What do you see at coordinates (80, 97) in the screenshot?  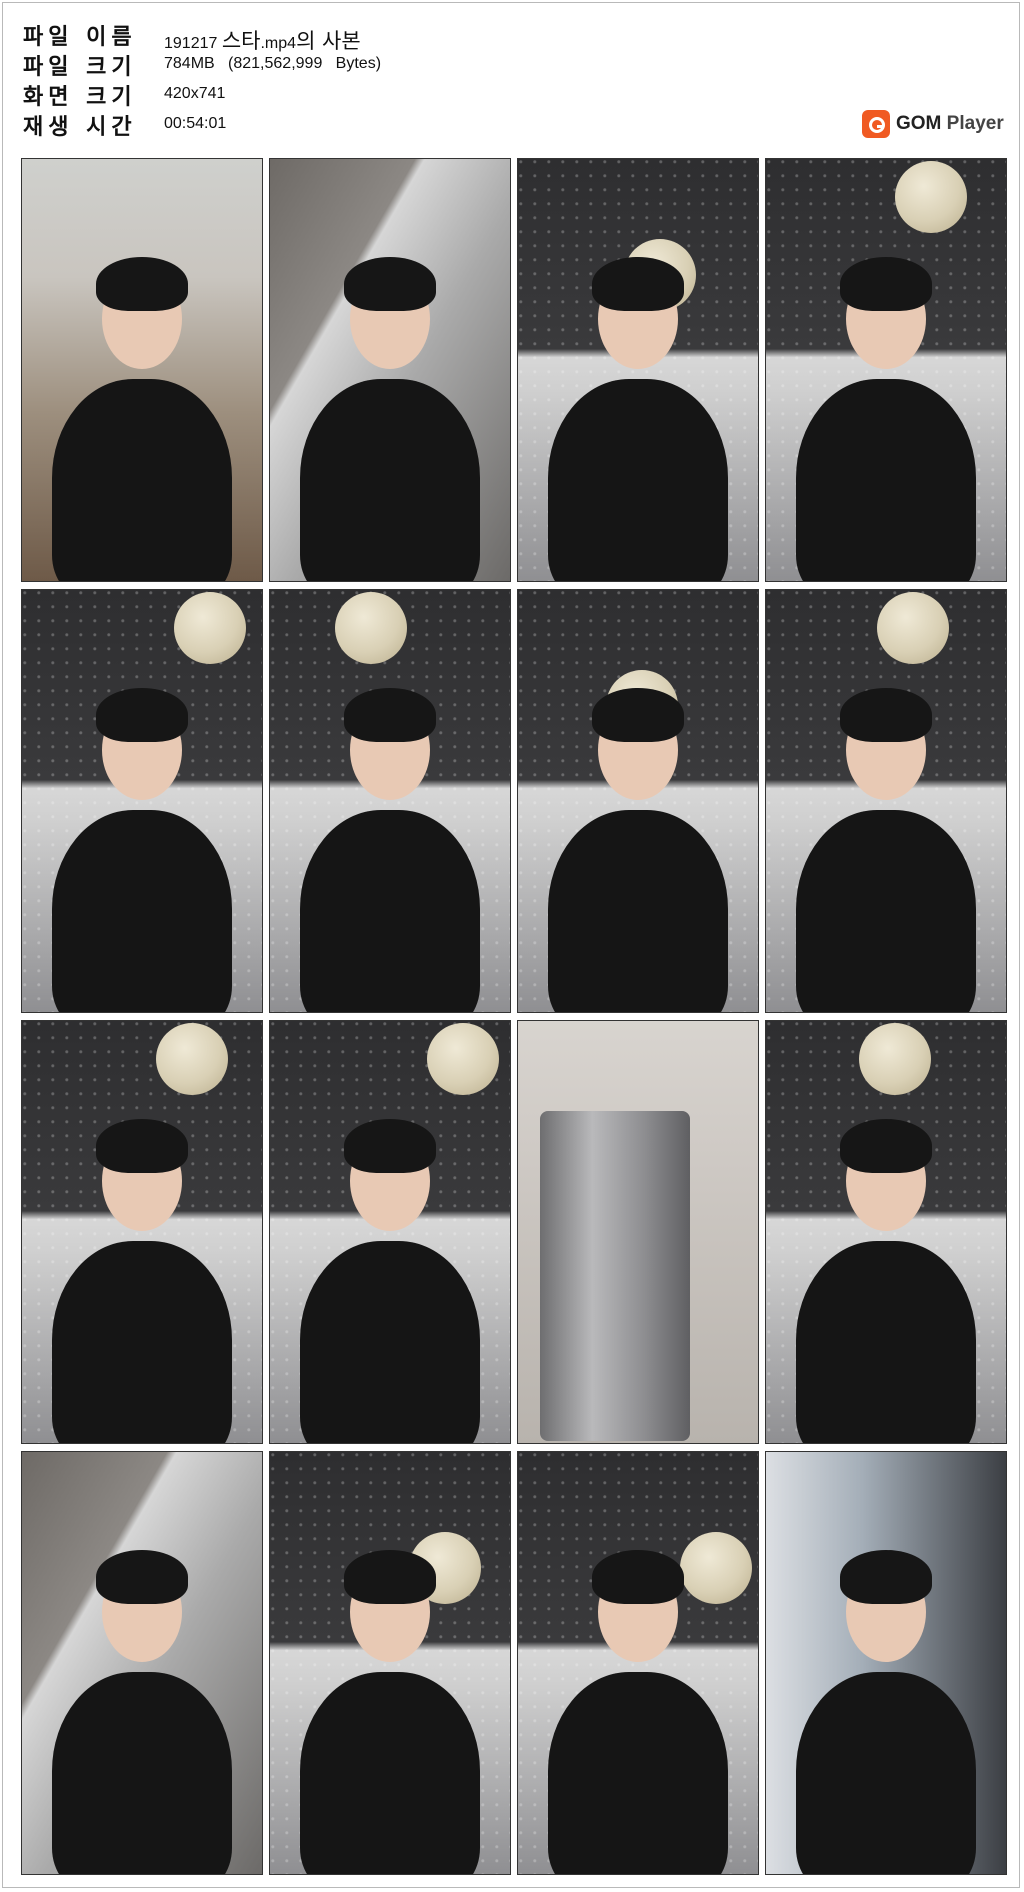 I see `resolution-label: 화면 크기` at bounding box center [80, 97].